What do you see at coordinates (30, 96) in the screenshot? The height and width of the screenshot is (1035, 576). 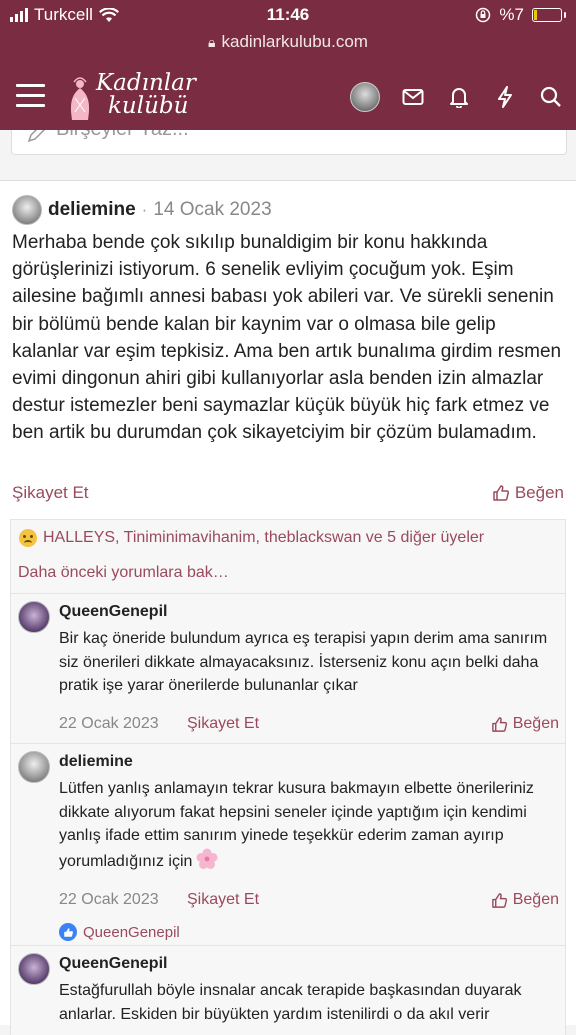 I see `menu-icon` at bounding box center [30, 96].